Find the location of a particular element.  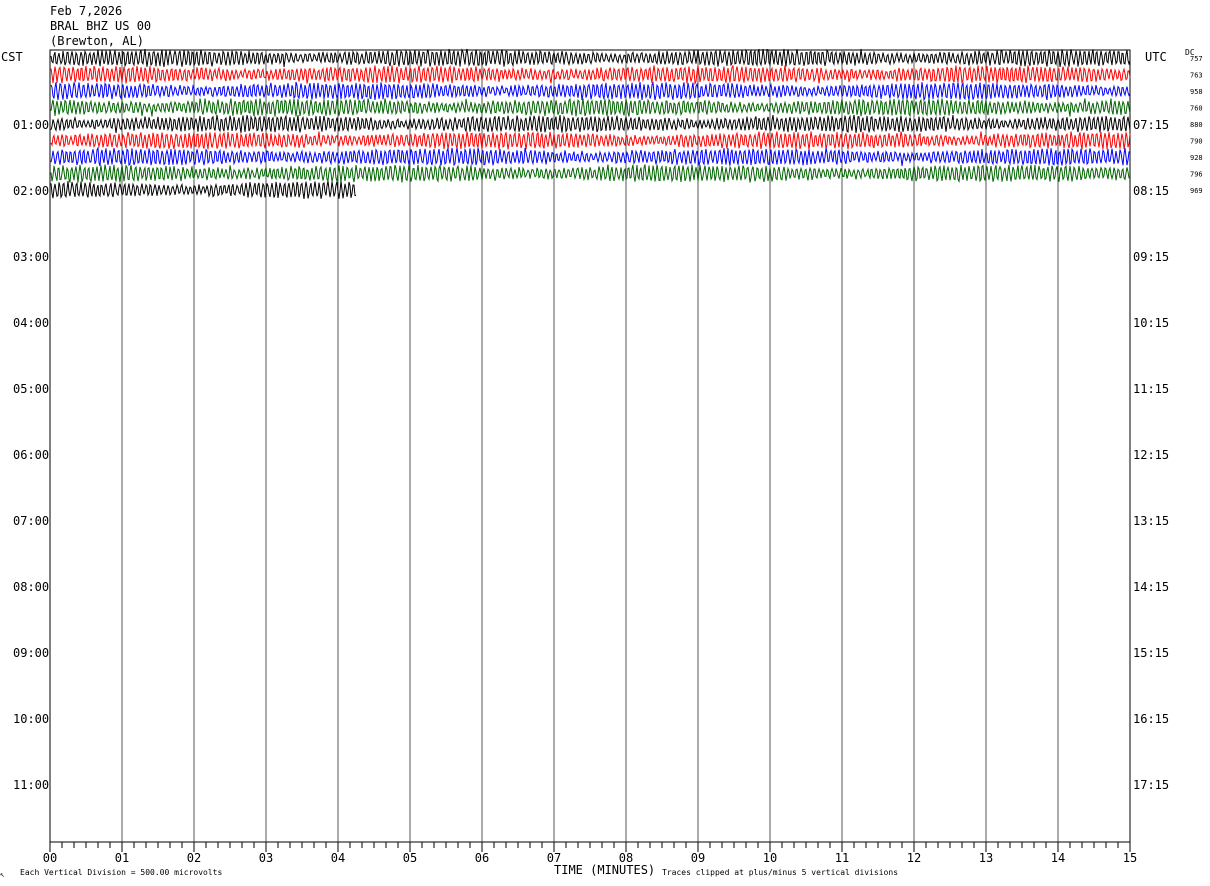

cst-hour-label: 05:00 is located at coordinates (31, 389).